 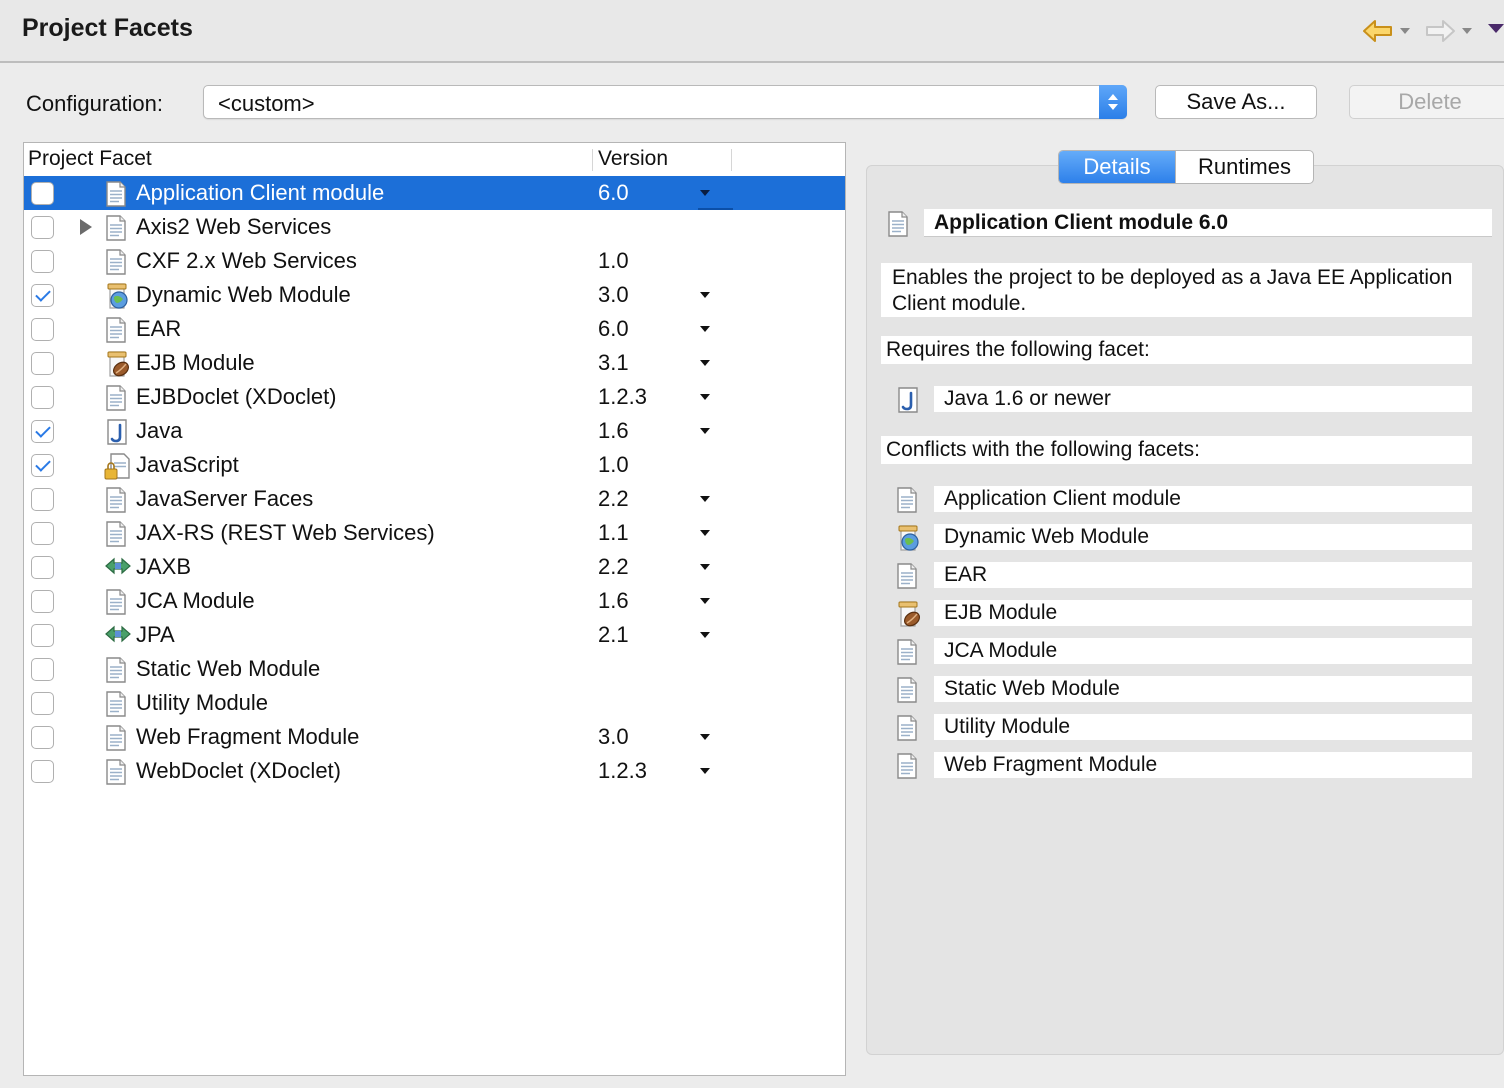 I want to click on configuration-value: <custom>, so click(x=266, y=103).